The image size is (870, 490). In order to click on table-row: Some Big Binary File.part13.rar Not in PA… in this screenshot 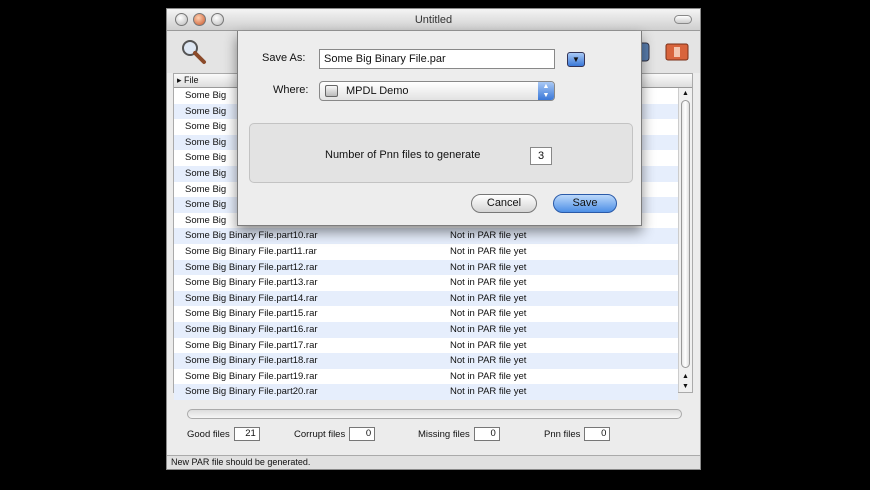, I will do `click(426, 283)`.